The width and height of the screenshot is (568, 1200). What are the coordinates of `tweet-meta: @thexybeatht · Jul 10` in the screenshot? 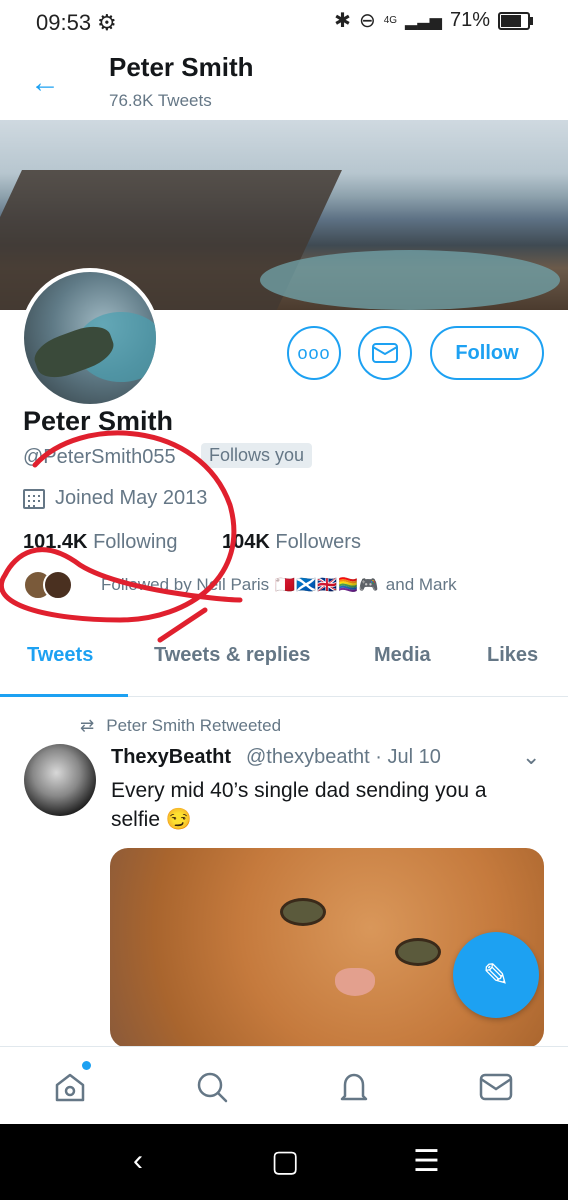 It's located at (343, 757).